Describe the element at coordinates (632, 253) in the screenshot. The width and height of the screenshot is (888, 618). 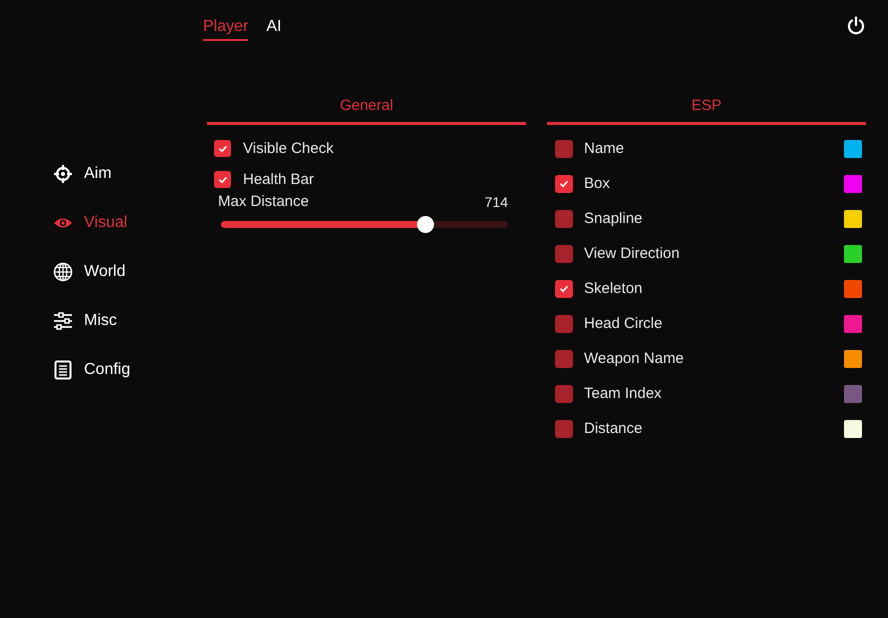
I see `option-label: View Direction` at that location.